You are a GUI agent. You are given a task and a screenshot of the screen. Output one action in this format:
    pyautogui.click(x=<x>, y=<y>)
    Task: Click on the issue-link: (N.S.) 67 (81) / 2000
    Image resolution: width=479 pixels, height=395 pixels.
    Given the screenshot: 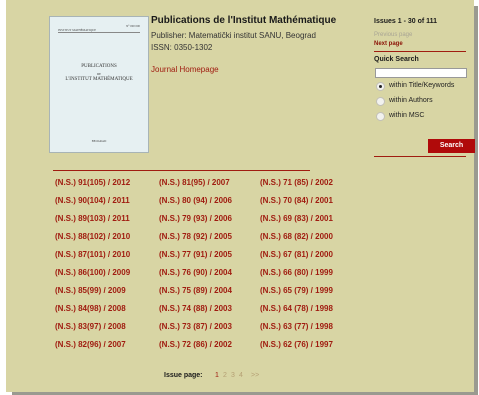 What is the action you would take?
    pyautogui.click(x=296, y=254)
    